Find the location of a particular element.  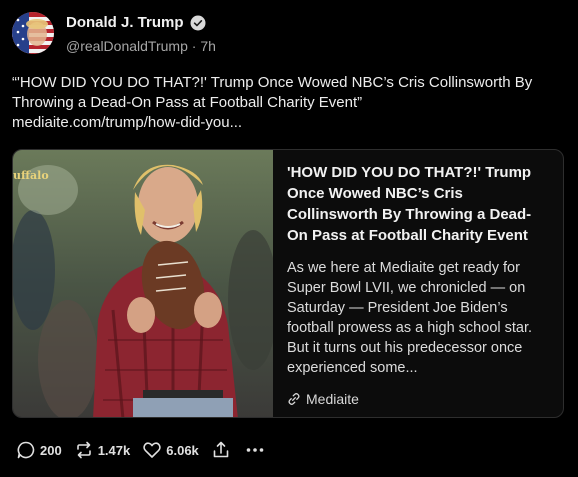

share-button is located at coordinates (221, 450).